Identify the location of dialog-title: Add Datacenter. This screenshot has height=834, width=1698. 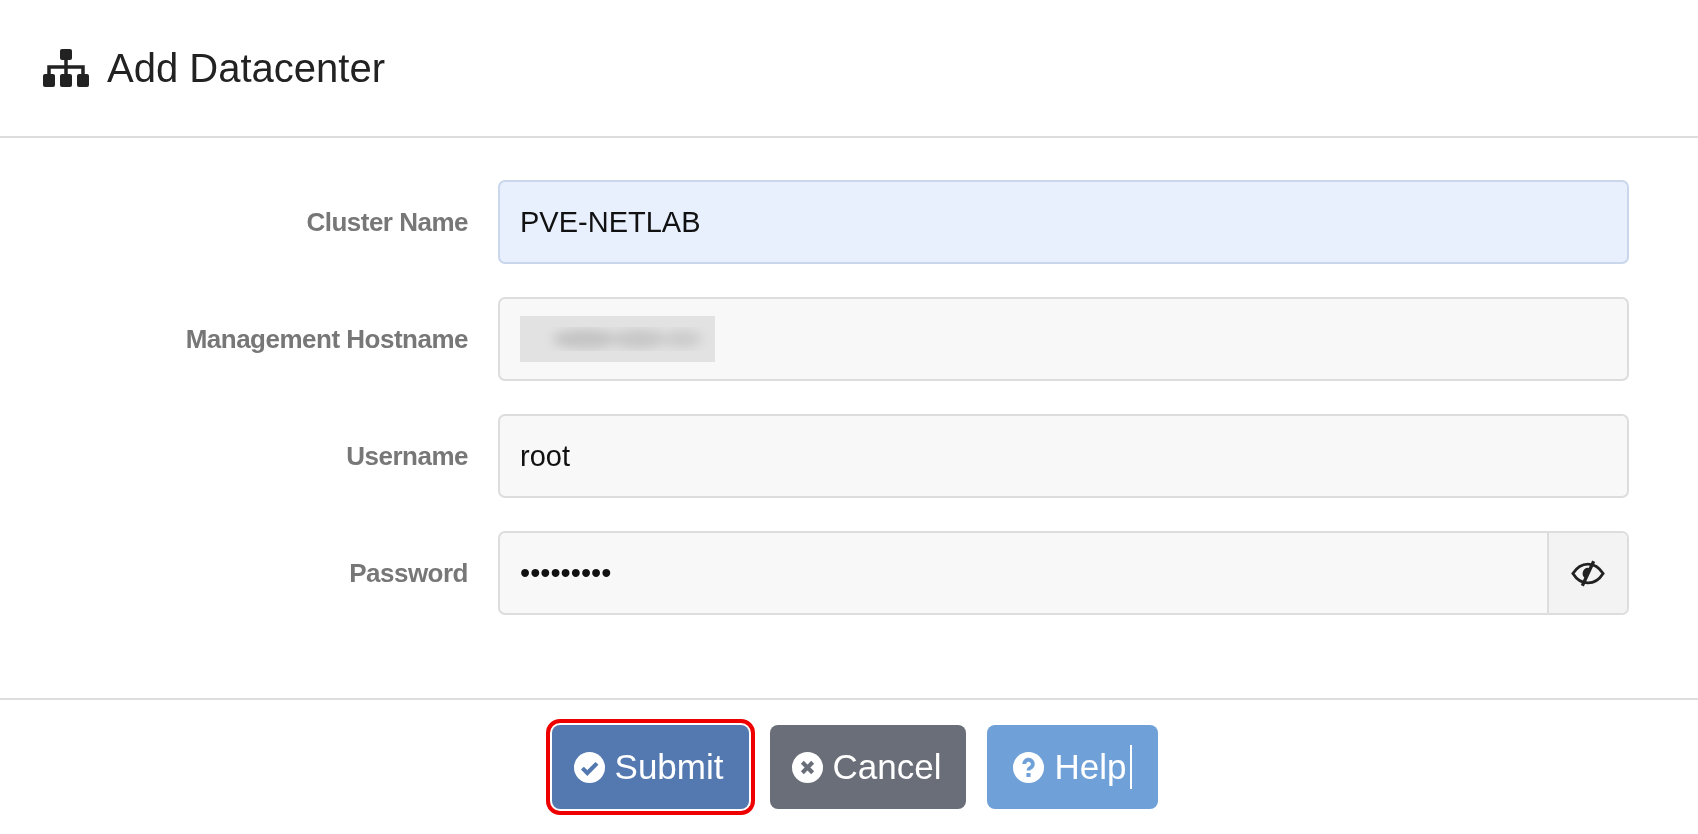
(246, 68).